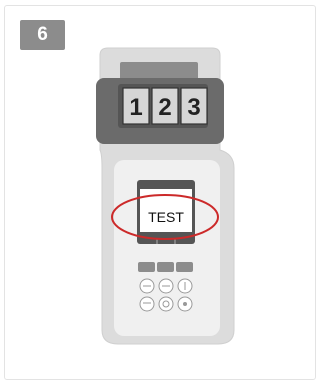 Image resolution: width=320 pixels, height=384 pixels. What do you see at coordinates (165, 267) in the screenshot?
I see `soft-key-middle` at bounding box center [165, 267].